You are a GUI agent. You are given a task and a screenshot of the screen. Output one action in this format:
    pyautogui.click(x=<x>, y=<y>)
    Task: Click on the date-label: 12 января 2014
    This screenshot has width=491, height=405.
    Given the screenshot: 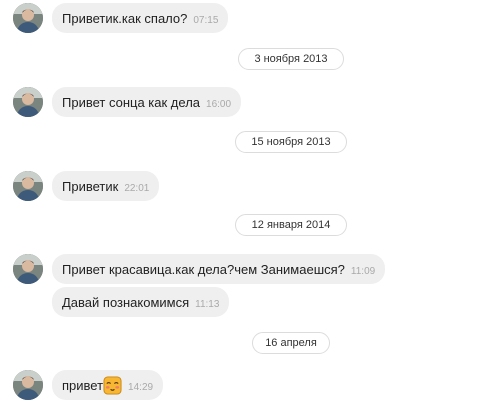 What is the action you would take?
    pyautogui.click(x=291, y=225)
    